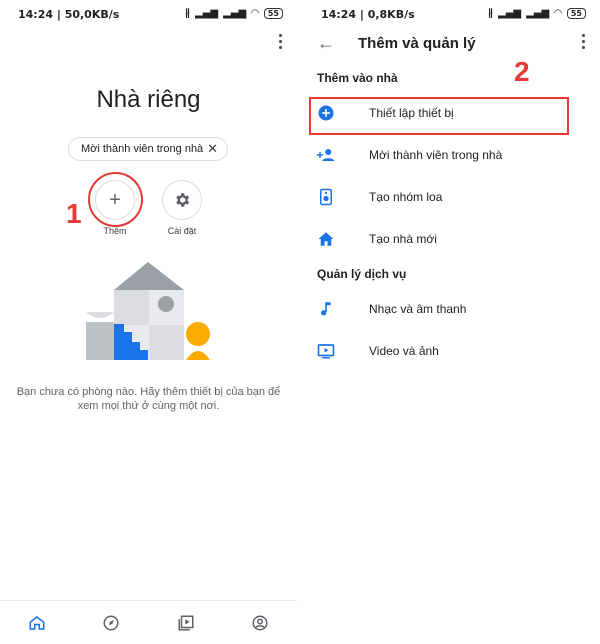  What do you see at coordinates (451, 240) in the screenshot?
I see `menu-item-create-new-home: Tạo nhà mới` at bounding box center [451, 240].